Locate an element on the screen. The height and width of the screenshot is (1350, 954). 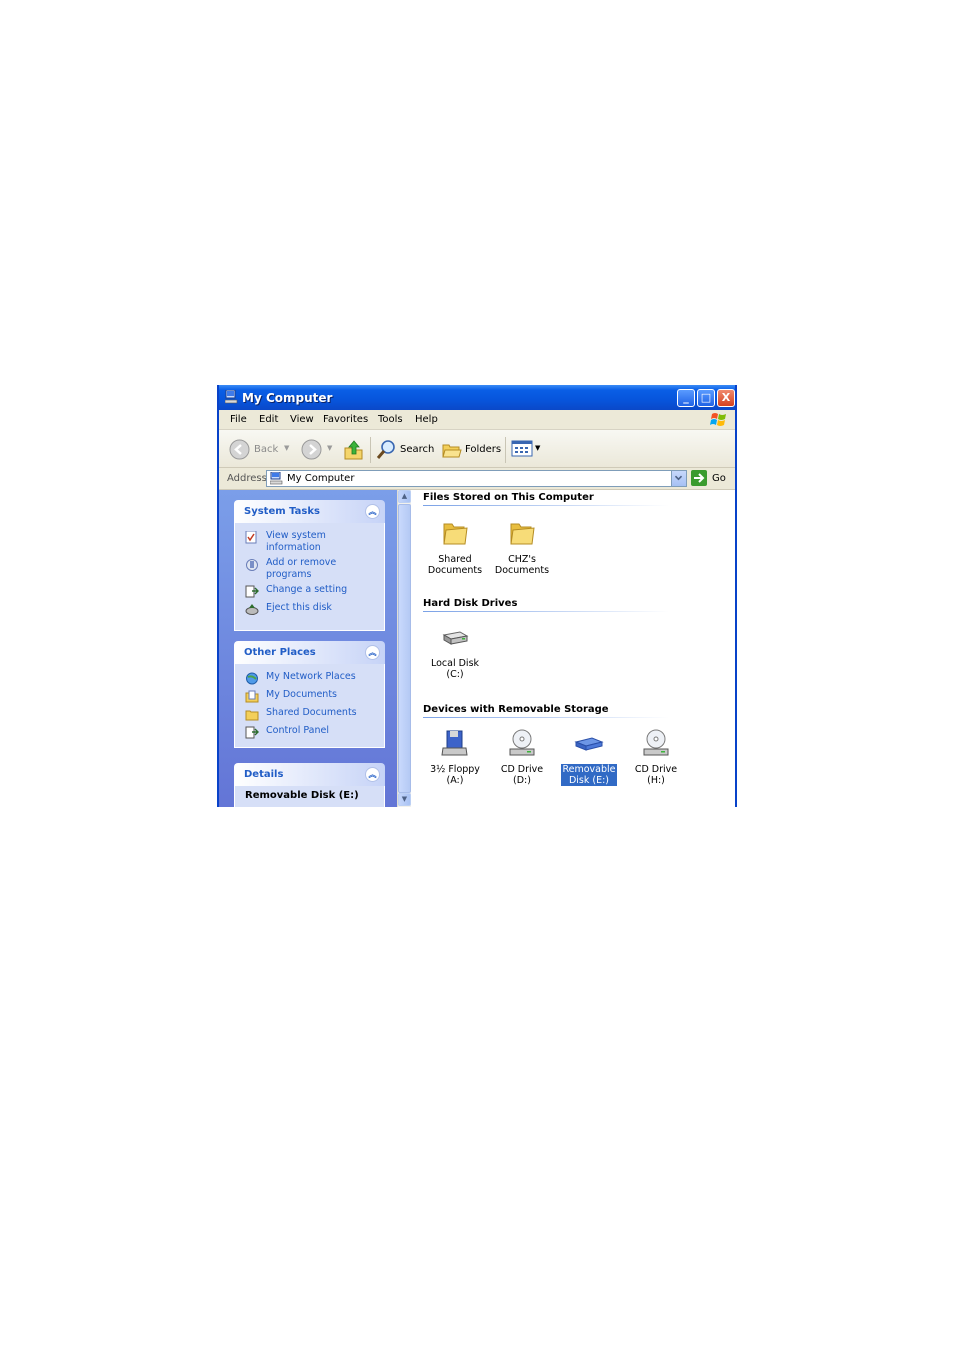
minimize-button: _ is located at coordinates (686, 398).